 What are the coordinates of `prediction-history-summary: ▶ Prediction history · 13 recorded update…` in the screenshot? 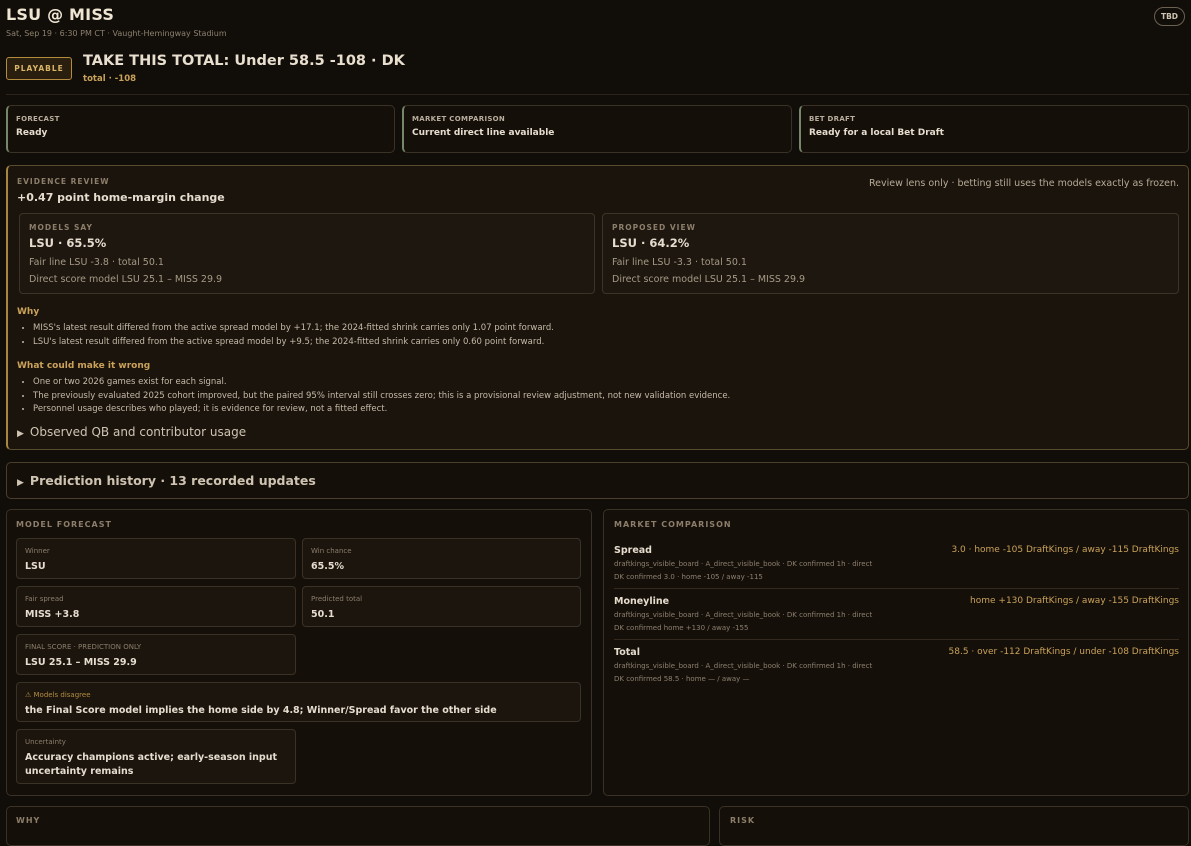 It's located at (166, 480).